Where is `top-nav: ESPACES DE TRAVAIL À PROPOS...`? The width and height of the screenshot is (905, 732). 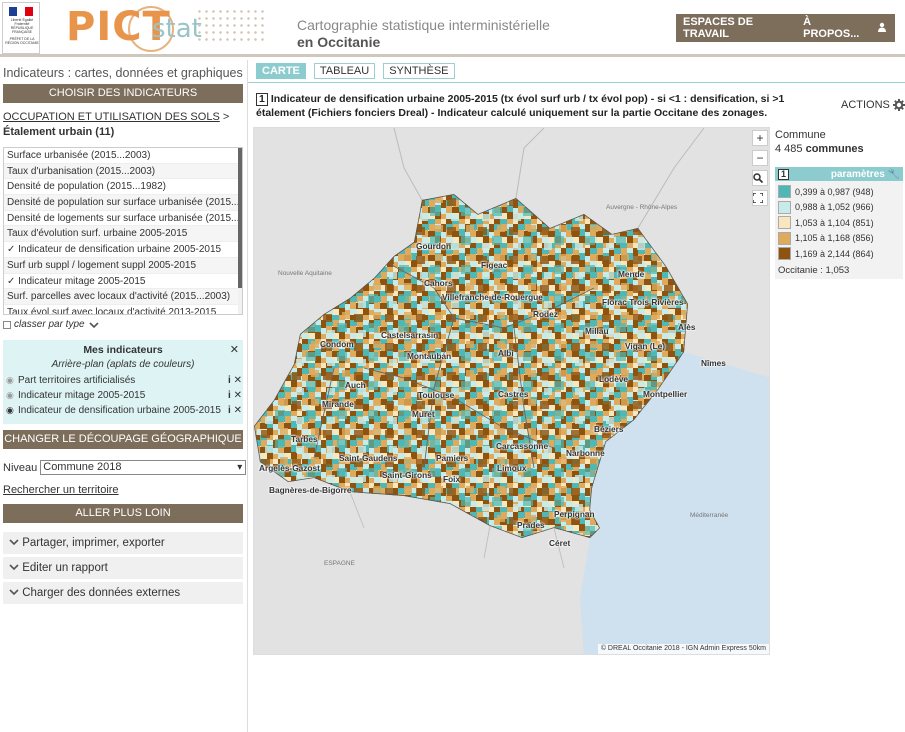 top-nav: ESPACES DE TRAVAIL À PROPOS... is located at coordinates (785, 28).